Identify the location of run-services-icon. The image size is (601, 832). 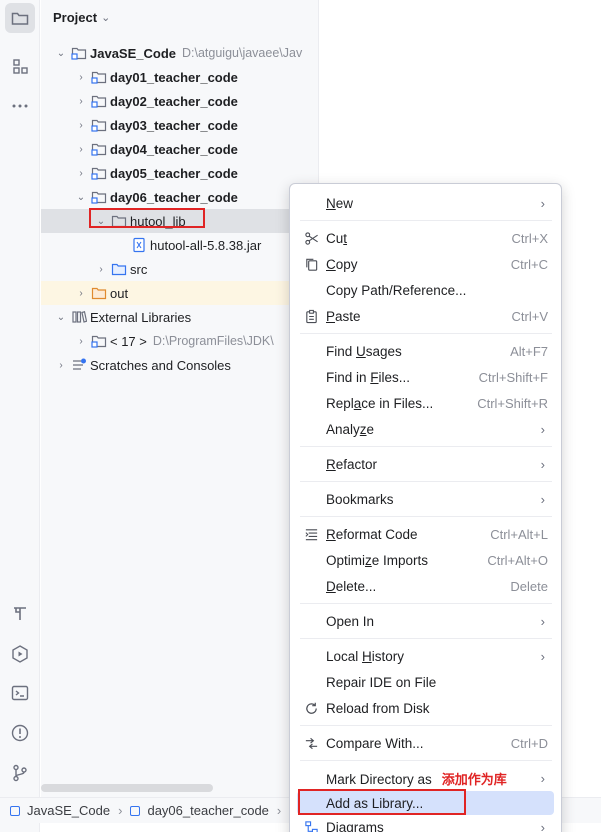
(20, 654).